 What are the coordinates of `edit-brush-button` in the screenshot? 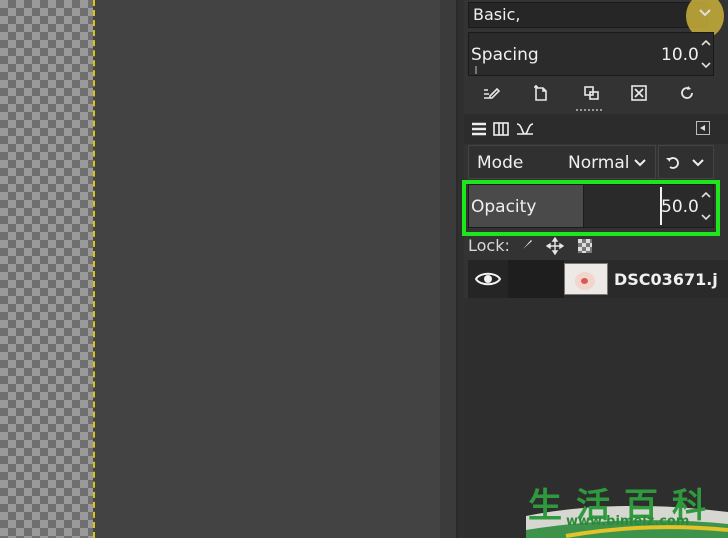 It's located at (491, 93).